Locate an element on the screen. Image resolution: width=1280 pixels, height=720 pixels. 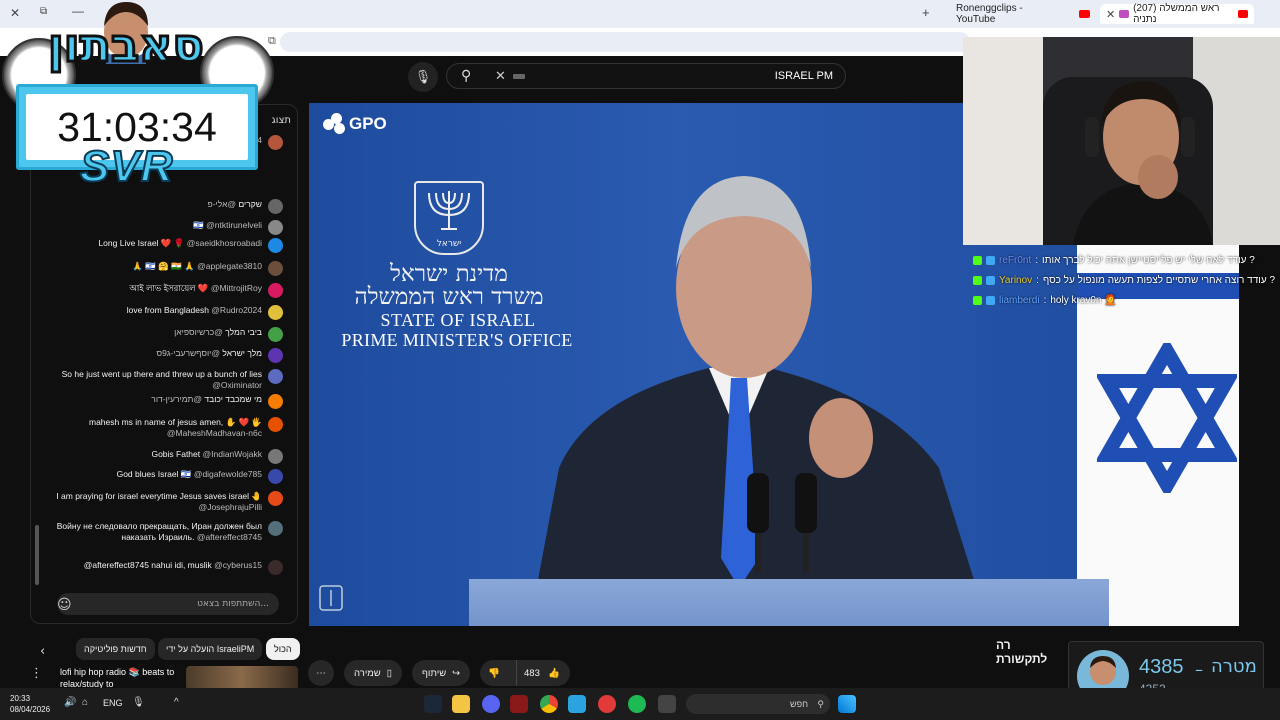
new-tab-icon: + is located at coordinates (926, 12).